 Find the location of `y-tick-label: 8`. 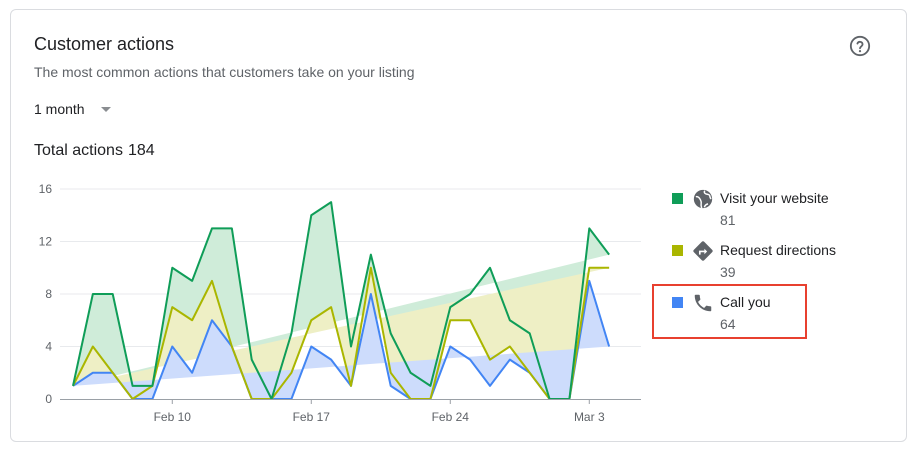

y-tick-label: 8 is located at coordinates (48, 294).